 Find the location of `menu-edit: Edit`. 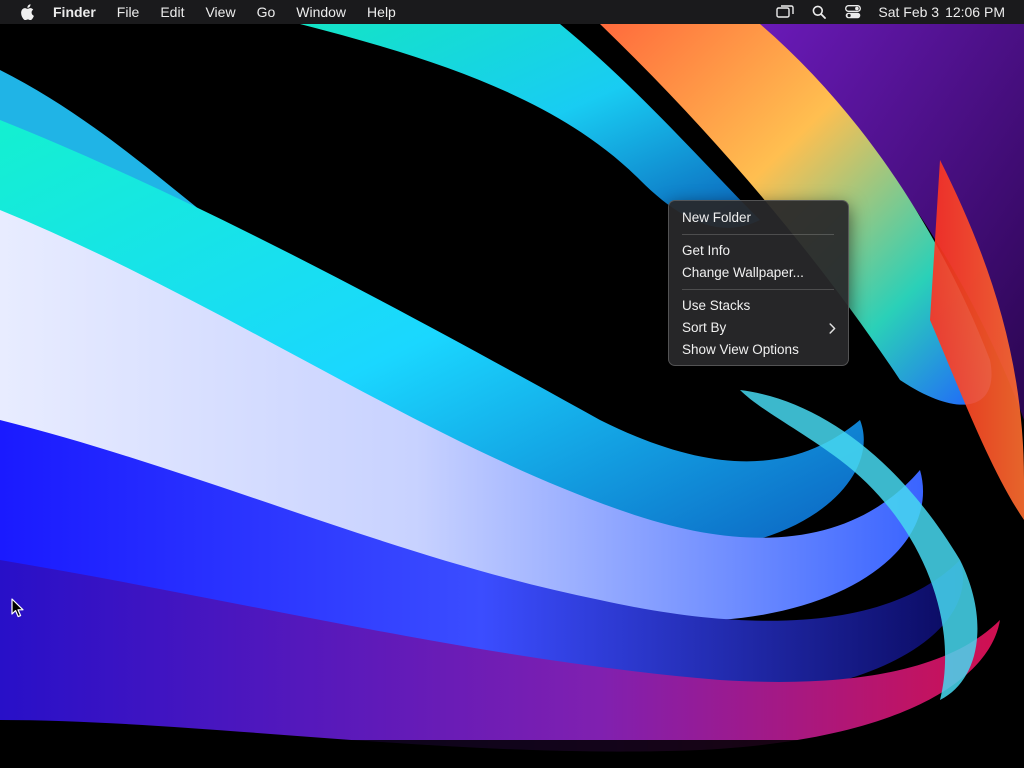

menu-edit: Edit is located at coordinates (172, 12).